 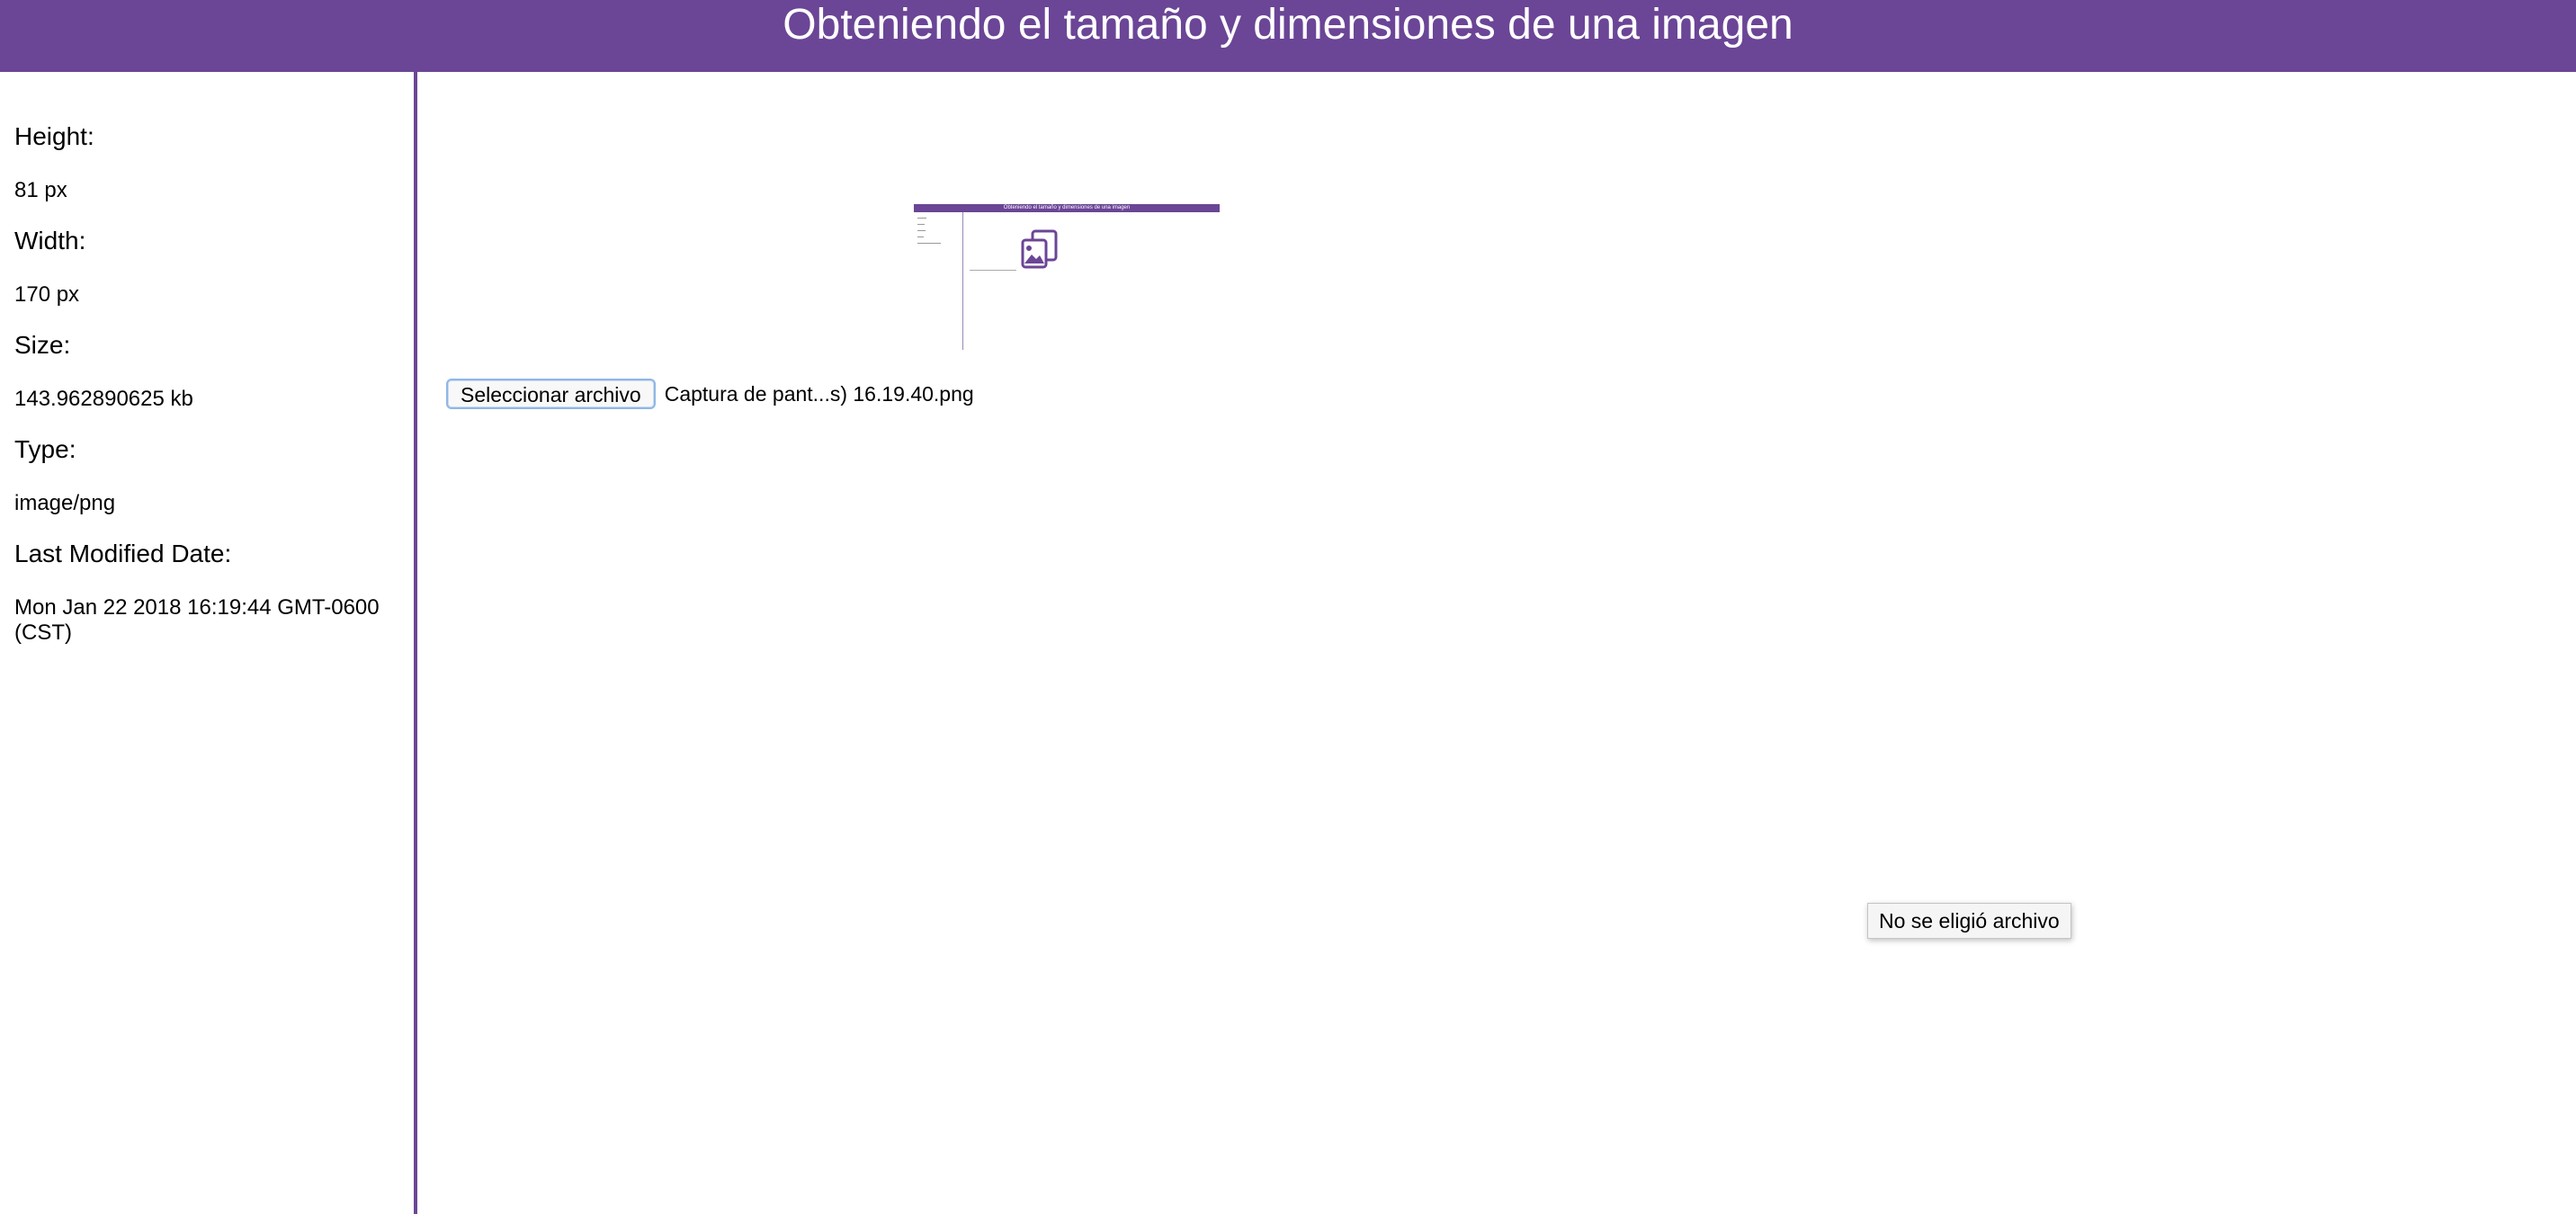 I want to click on select-file-button: Seleccionar archivo, so click(x=551, y=394).